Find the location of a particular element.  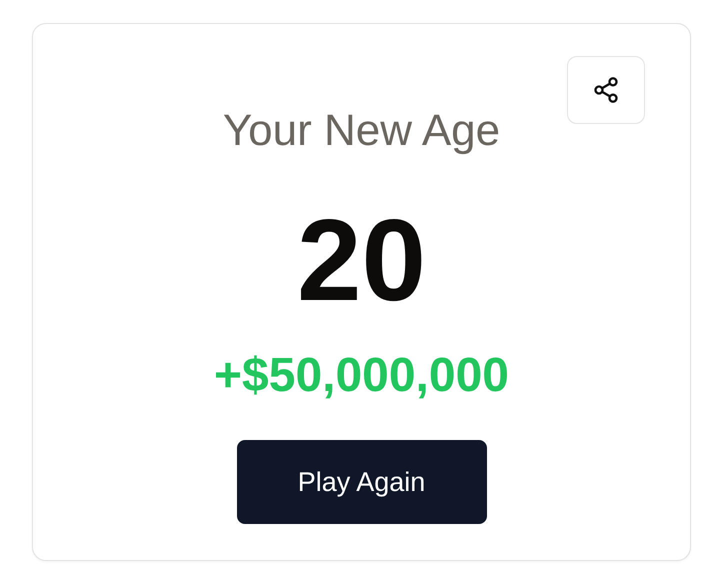

share-icon is located at coordinates (606, 90).